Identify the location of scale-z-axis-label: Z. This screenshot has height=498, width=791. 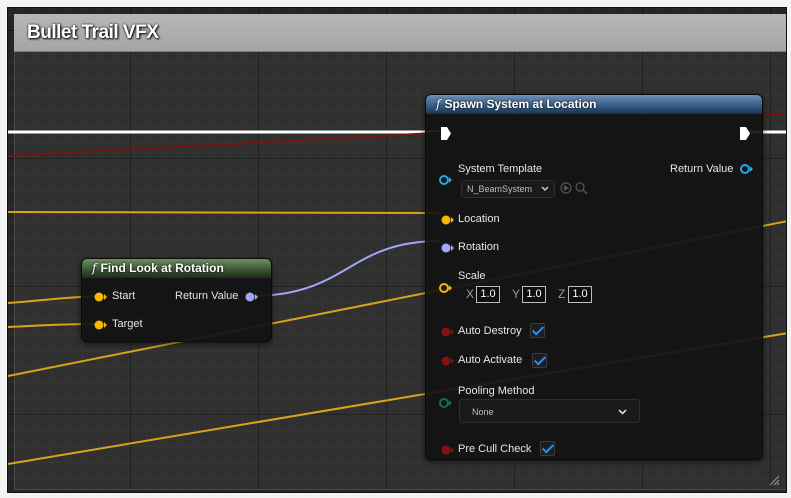
(562, 294).